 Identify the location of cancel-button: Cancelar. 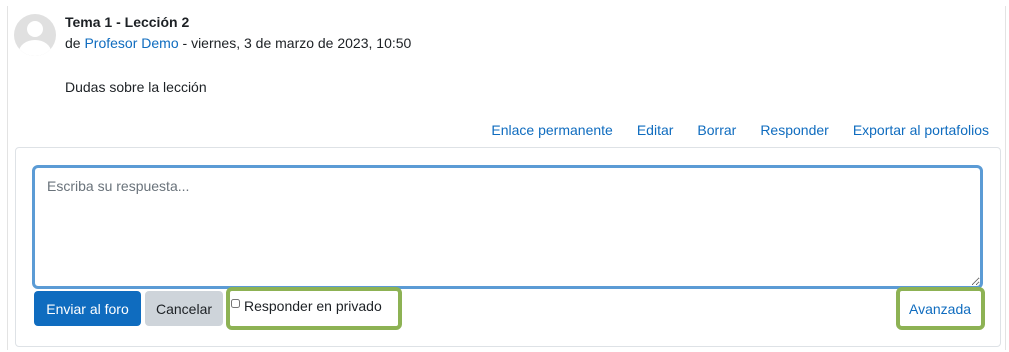
(184, 308).